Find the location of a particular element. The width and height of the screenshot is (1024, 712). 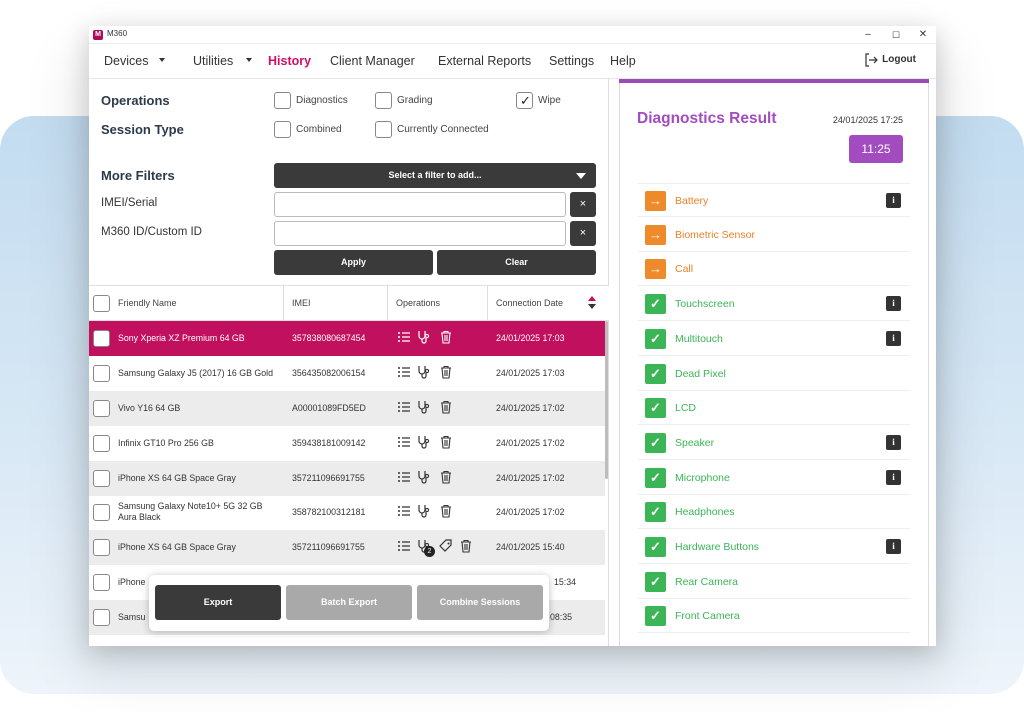

combined-checkbox is located at coordinates (282, 129).